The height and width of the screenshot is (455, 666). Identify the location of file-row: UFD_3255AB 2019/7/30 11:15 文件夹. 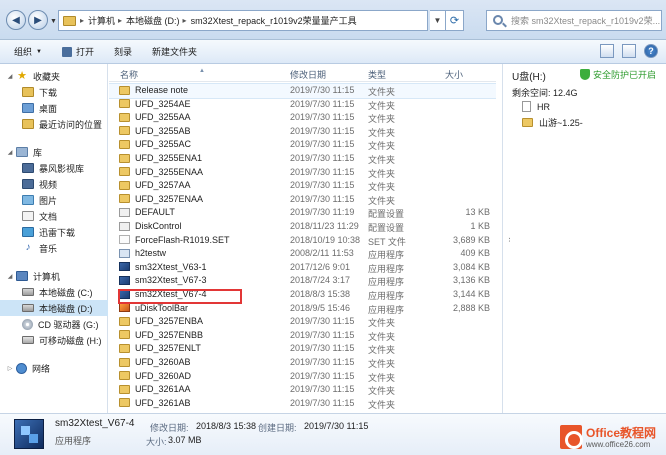
(302, 132).